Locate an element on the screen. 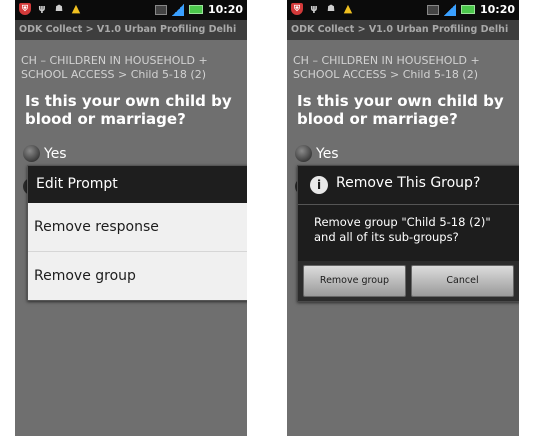 This screenshot has width=533, height=436. dialog-header: i Remove This Group? is located at coordinates (408, 185).